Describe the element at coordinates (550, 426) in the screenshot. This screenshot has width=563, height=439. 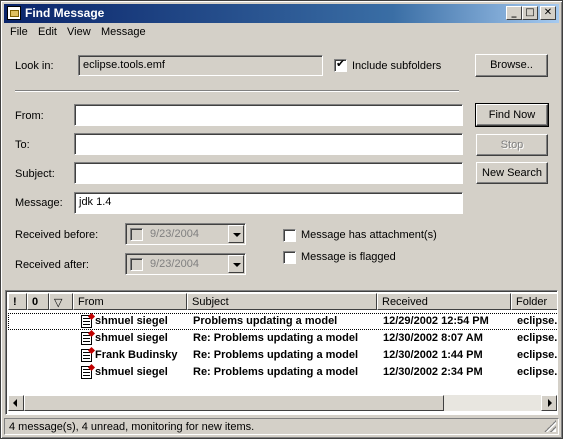
I see `resize-grip-icon` at that location.